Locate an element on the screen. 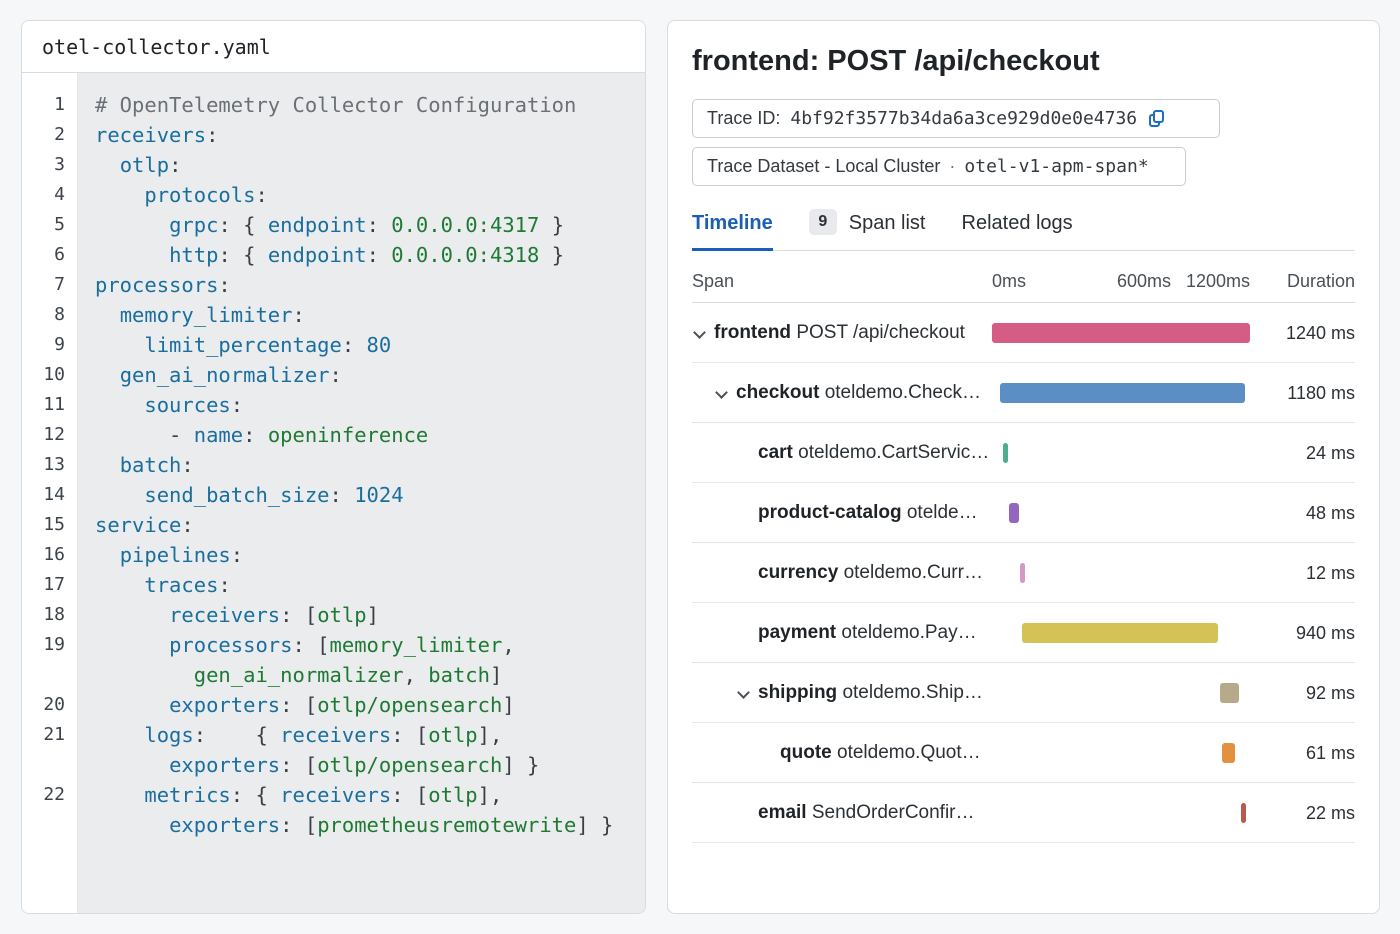  code-token: memory_limiter is located at coordinates (416, 645).